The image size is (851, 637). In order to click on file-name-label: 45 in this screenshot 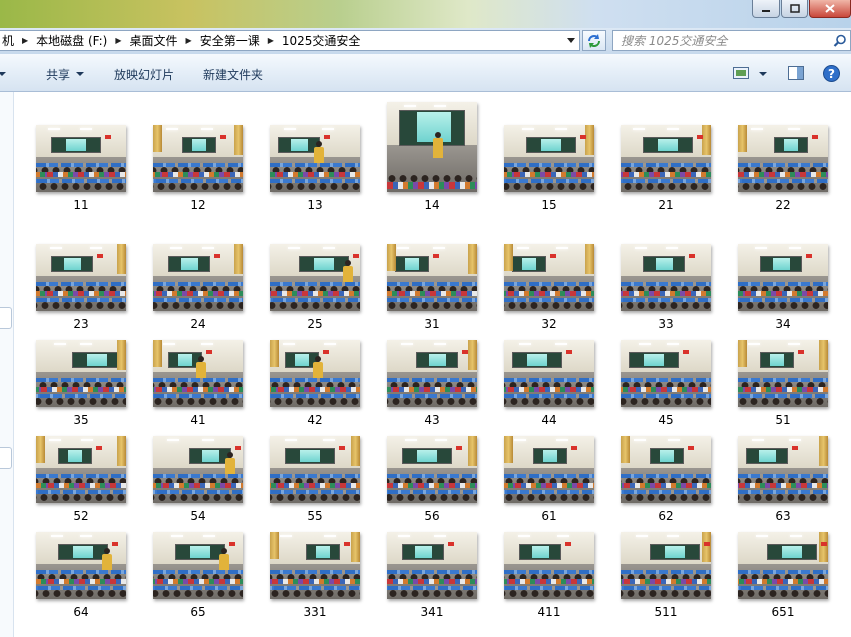, I will do `click(666, 420)`.